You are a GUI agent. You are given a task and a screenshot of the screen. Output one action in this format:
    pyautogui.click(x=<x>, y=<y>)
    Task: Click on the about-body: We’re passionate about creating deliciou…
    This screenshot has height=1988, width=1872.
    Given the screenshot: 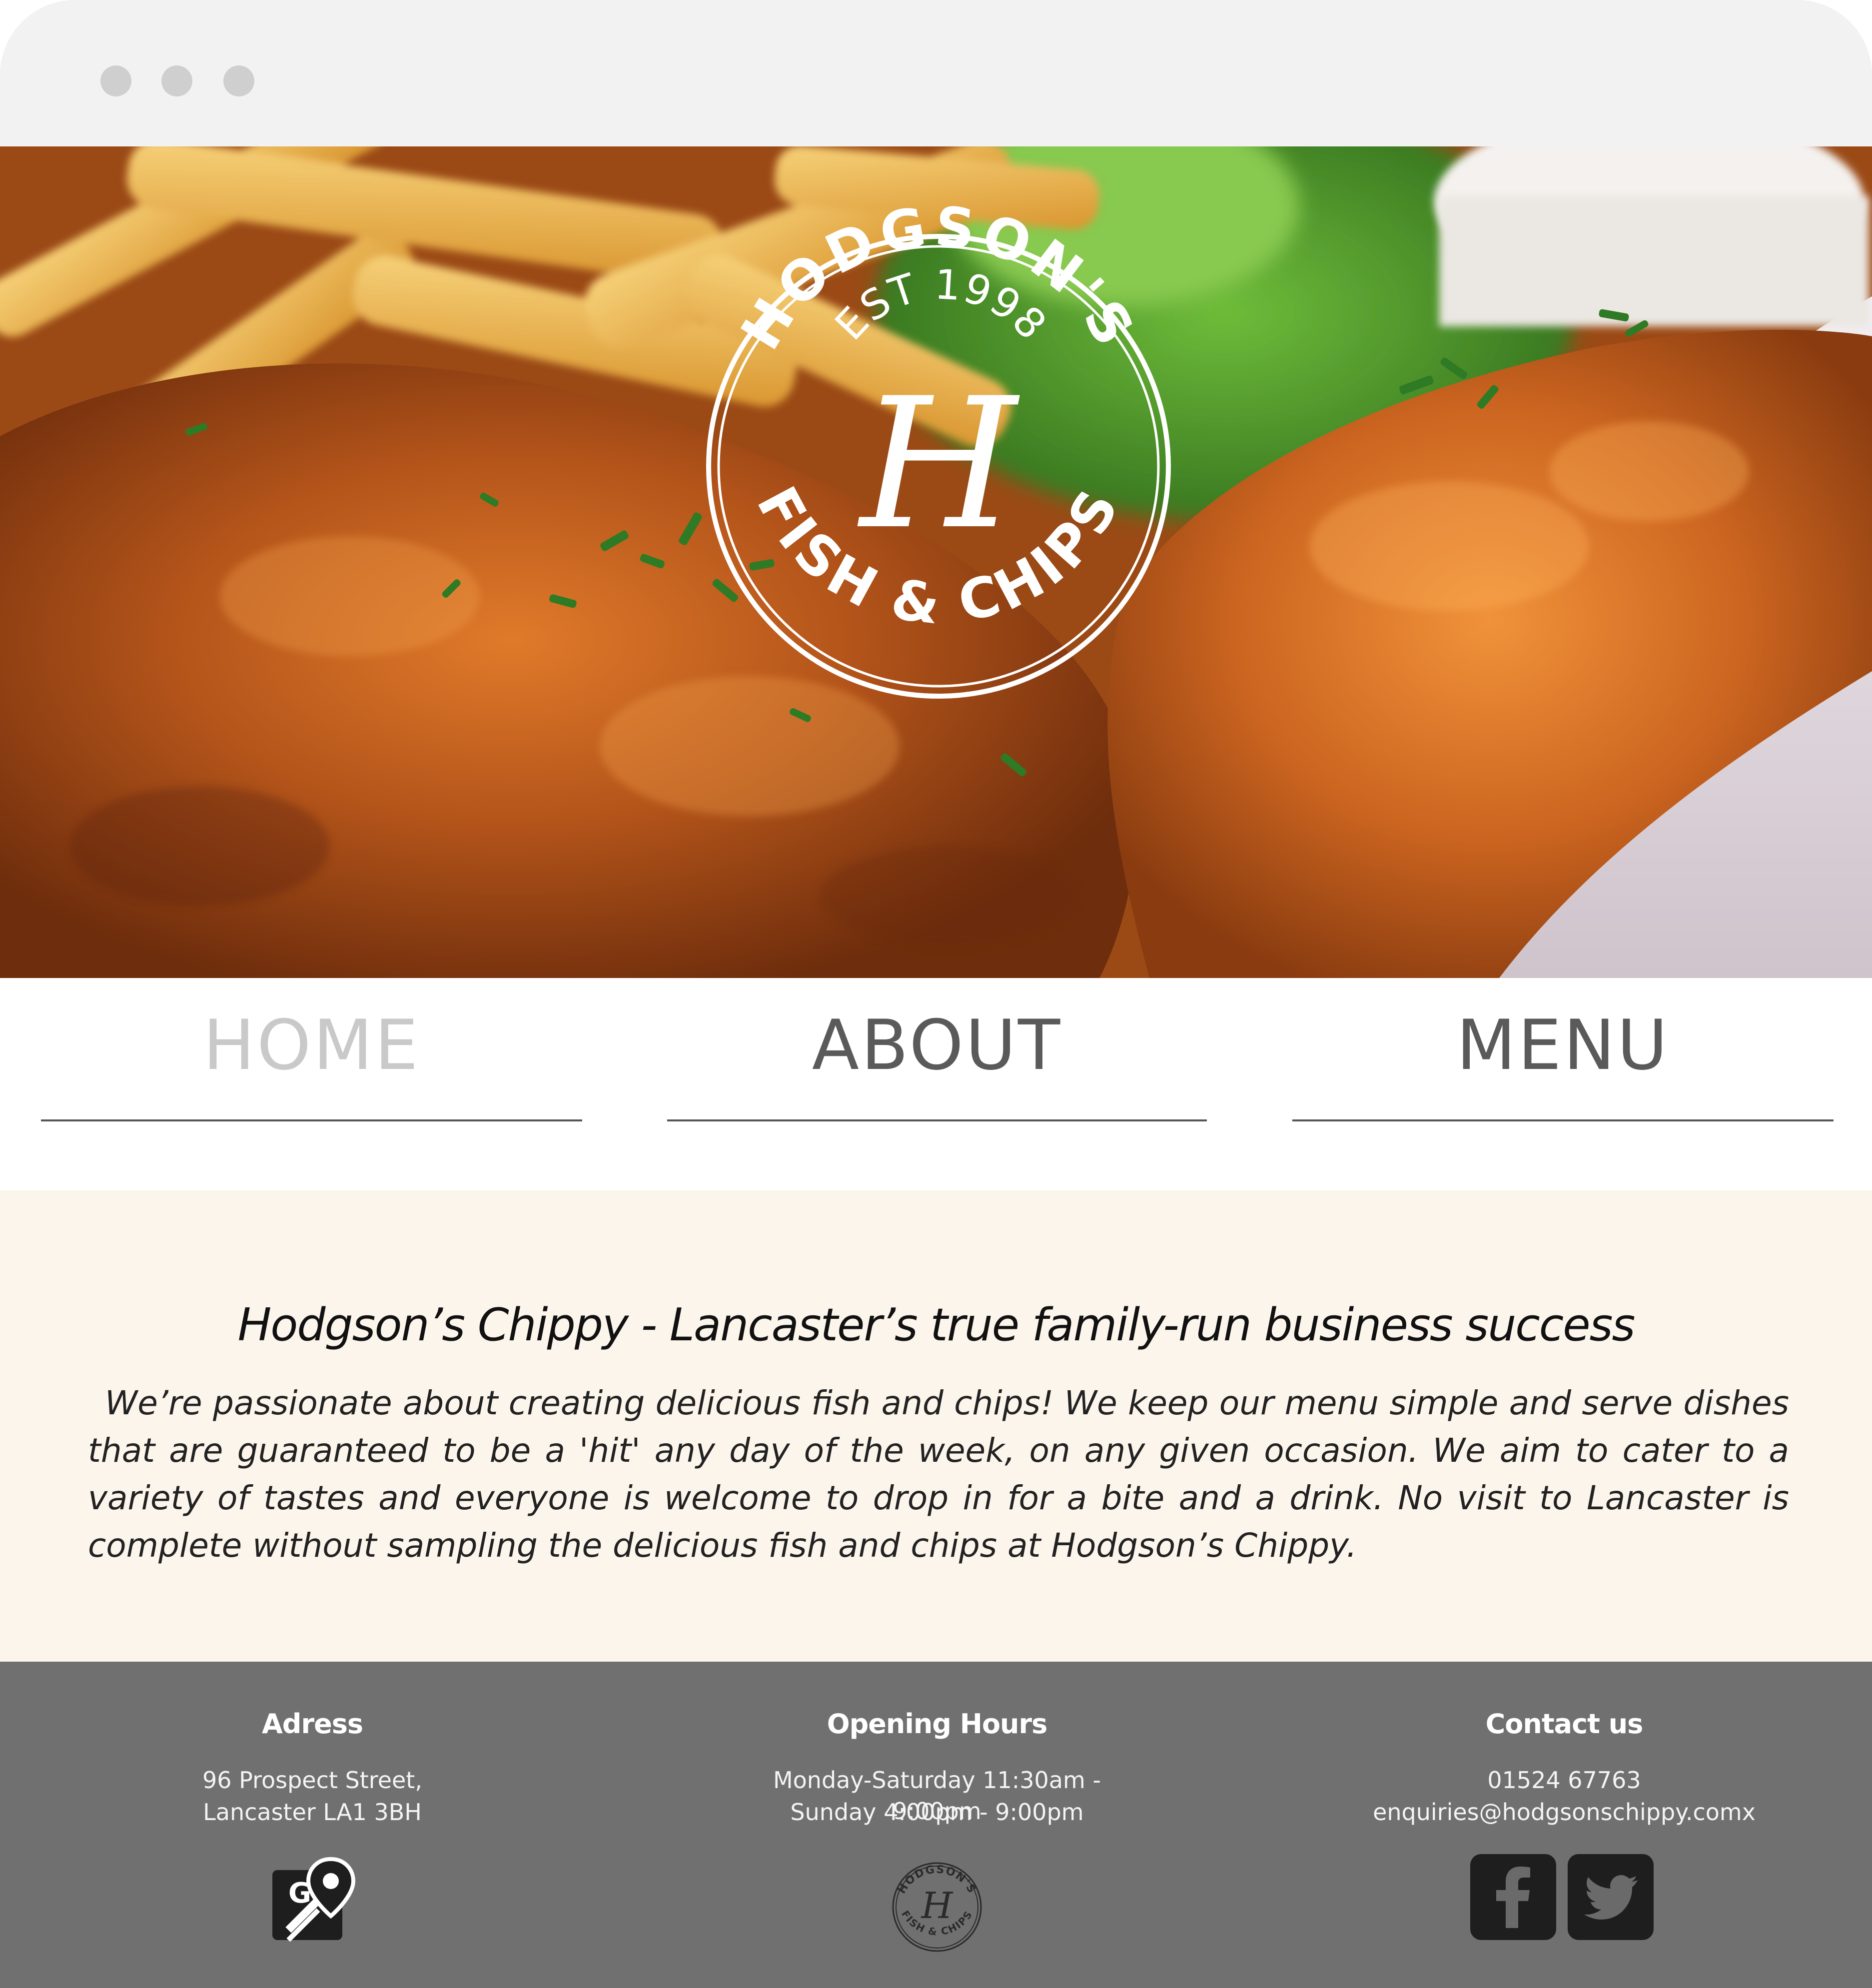 What is the action you would take?
    pyautogui.click(x=938, y=1474)
    